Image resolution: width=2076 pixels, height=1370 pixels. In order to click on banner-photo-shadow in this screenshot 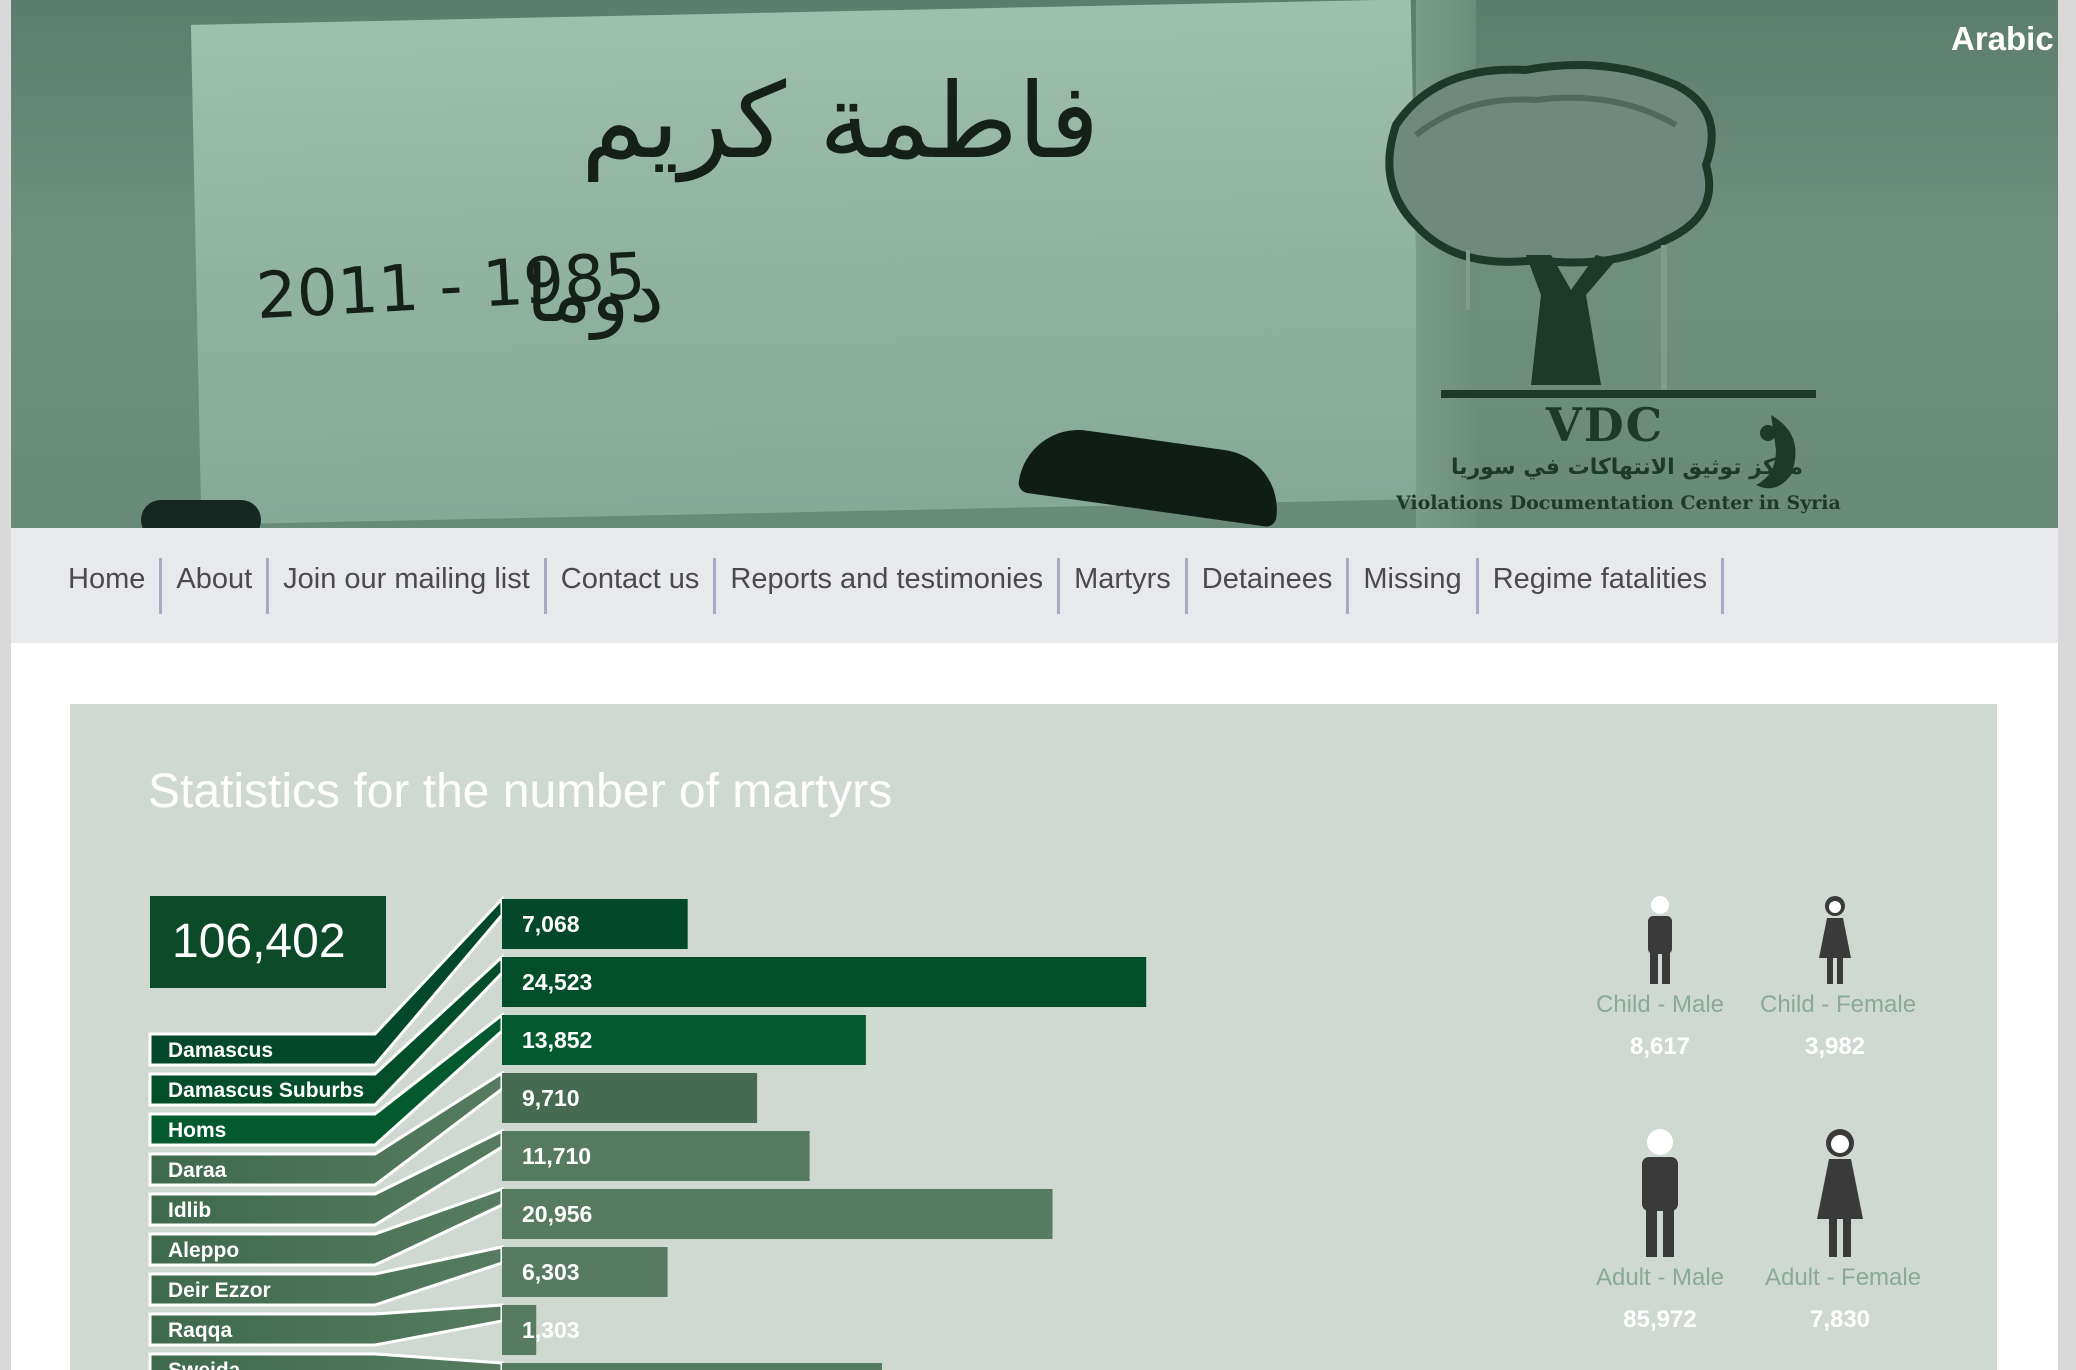, I will do `click(201, 514)`.